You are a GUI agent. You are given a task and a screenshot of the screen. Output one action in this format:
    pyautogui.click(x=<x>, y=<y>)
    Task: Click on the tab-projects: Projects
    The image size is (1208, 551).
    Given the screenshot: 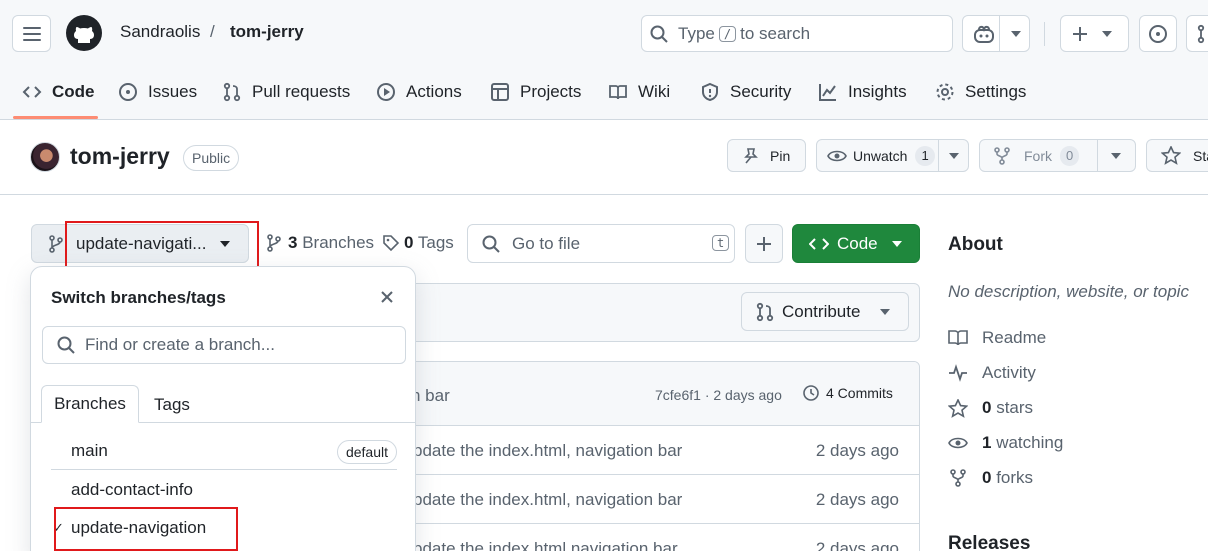 What is the action you would take?
    pyautogui.click(x=535, y=92)
    